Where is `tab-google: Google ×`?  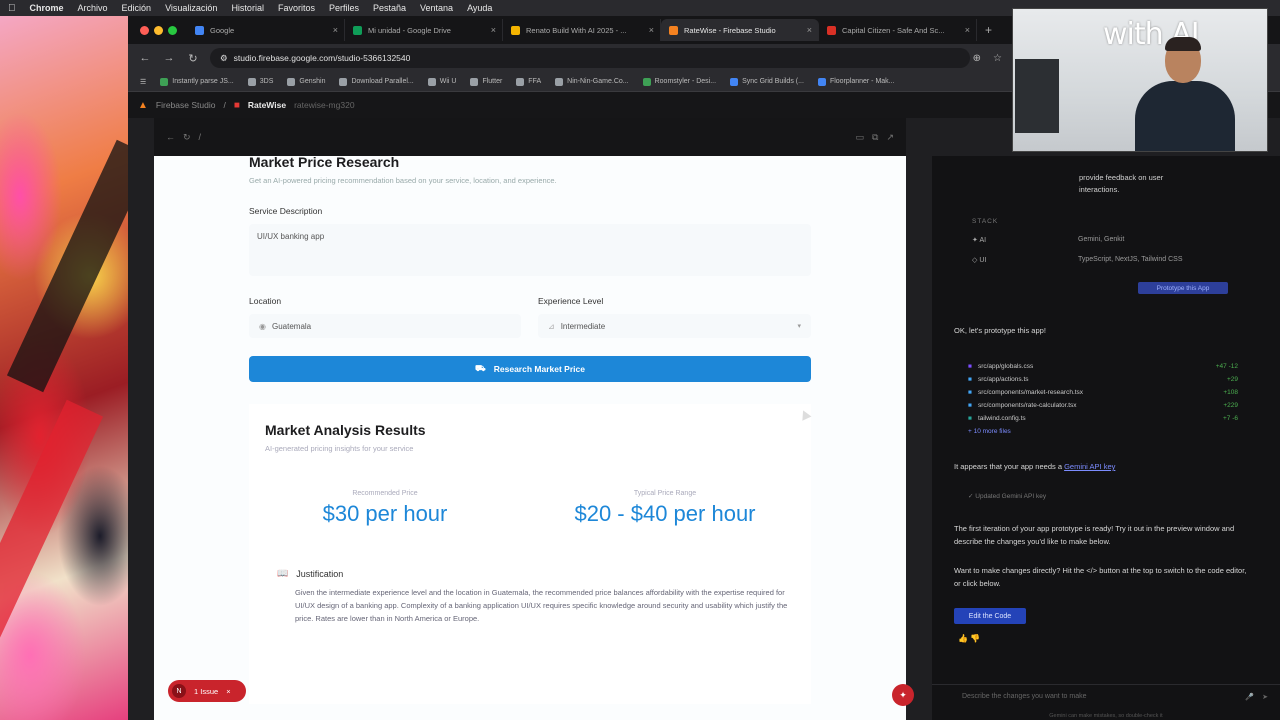
tab-google: Google × is located at coordinates (266, 30).